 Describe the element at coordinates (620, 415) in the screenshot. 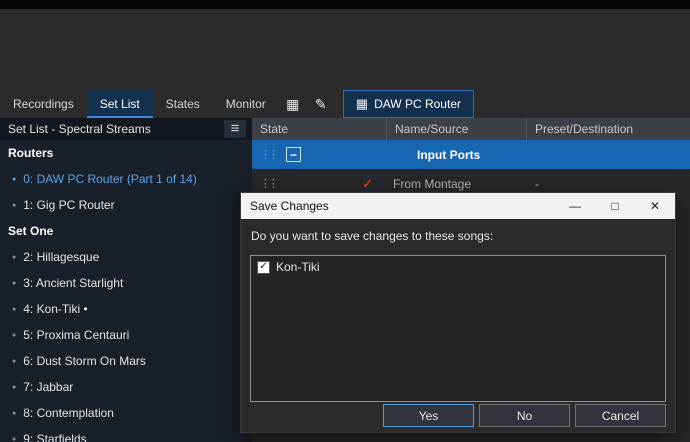

I see `cancel-button: Cancel` at that location.